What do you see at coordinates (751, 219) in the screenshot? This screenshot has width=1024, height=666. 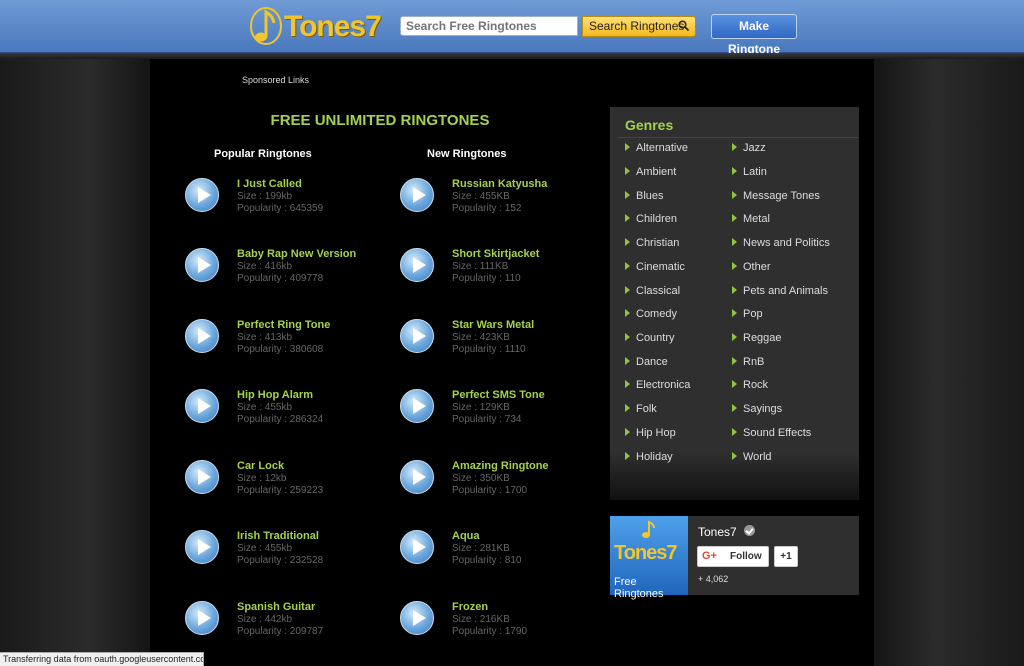 I see `genre-link: Metal` at bounding box center [751, 219].